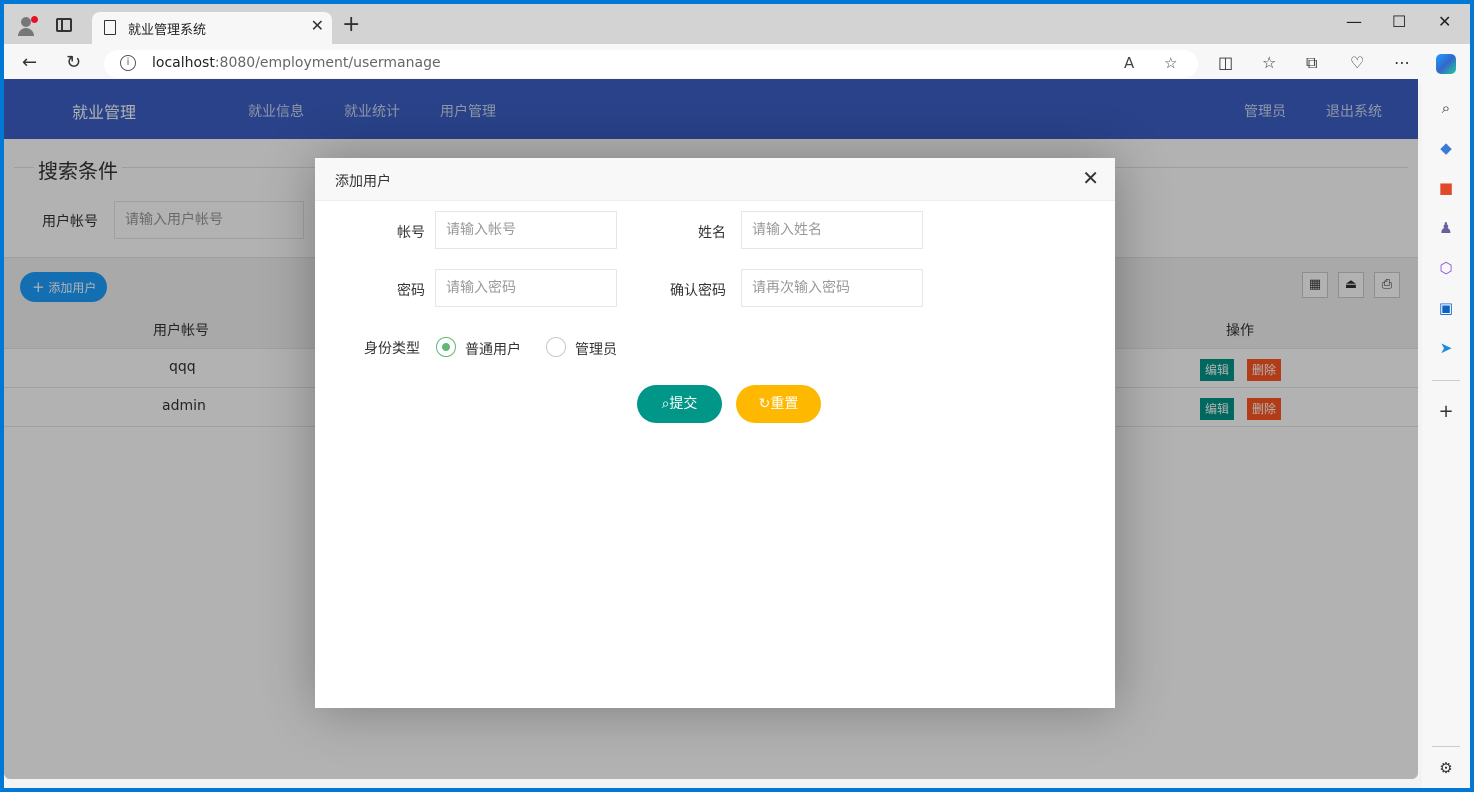  What do you see at coordinates (1446, 148) in the screenshot?
I see `shopping-tag-icon: ◆` at bounding box center [1446, 148].